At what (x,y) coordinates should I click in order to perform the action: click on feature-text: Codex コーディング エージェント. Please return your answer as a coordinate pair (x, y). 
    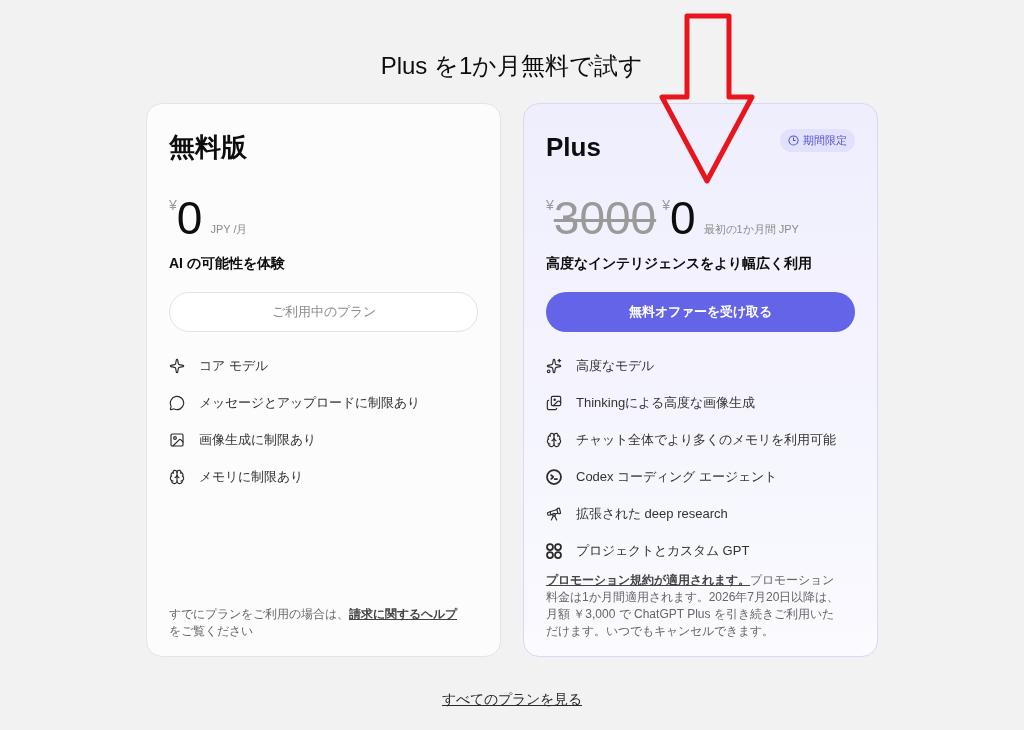
    Looking at the image, I should click on (676, 477).